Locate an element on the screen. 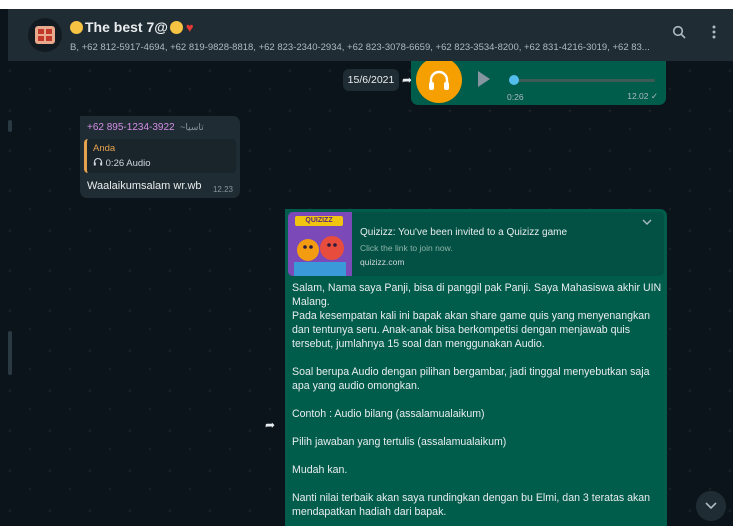  menu-icon is located at coordinates (714, 35).